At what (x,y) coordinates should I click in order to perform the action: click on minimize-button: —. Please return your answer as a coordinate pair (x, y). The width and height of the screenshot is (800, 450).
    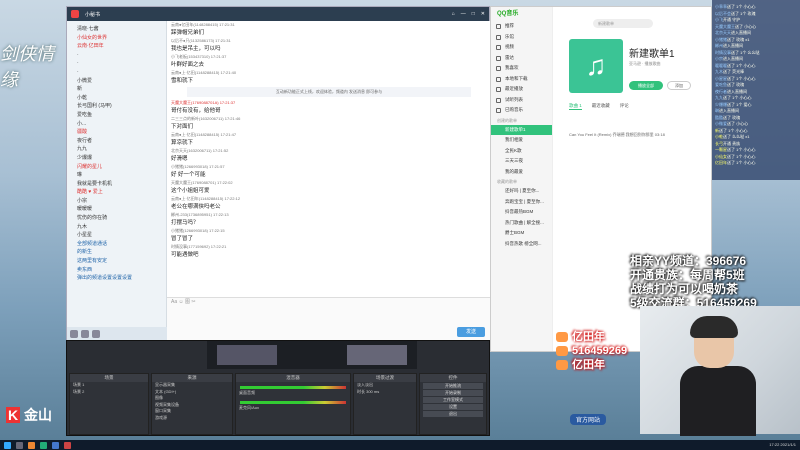
    Looking at the image, I should click on (463, 14).